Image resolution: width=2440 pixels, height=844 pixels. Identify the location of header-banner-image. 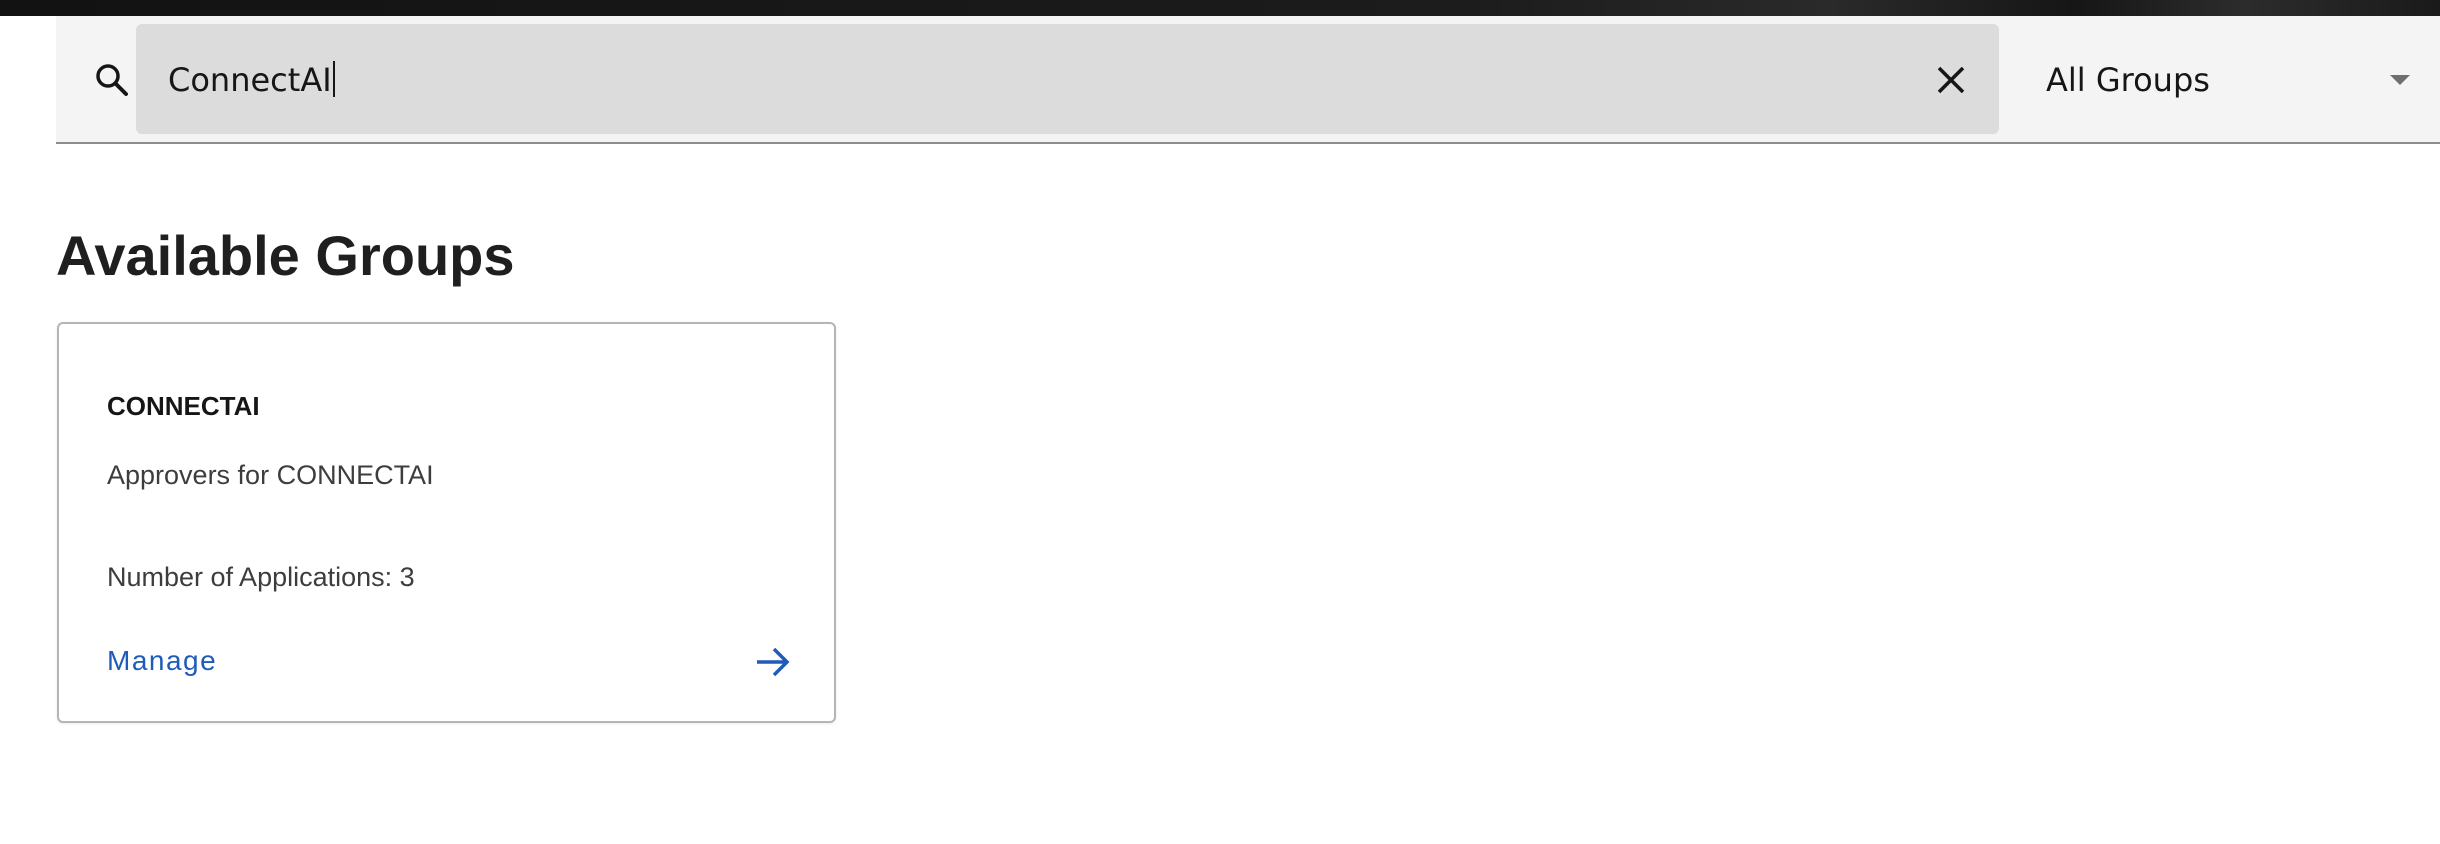
(1220, 8).